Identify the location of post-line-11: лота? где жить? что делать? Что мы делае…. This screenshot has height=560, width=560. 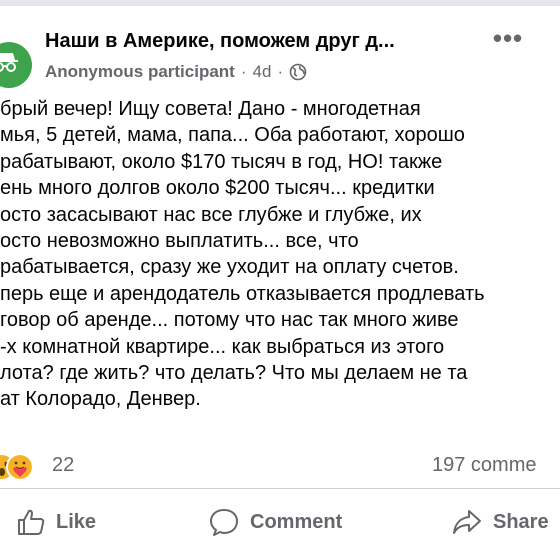
(234, 372).